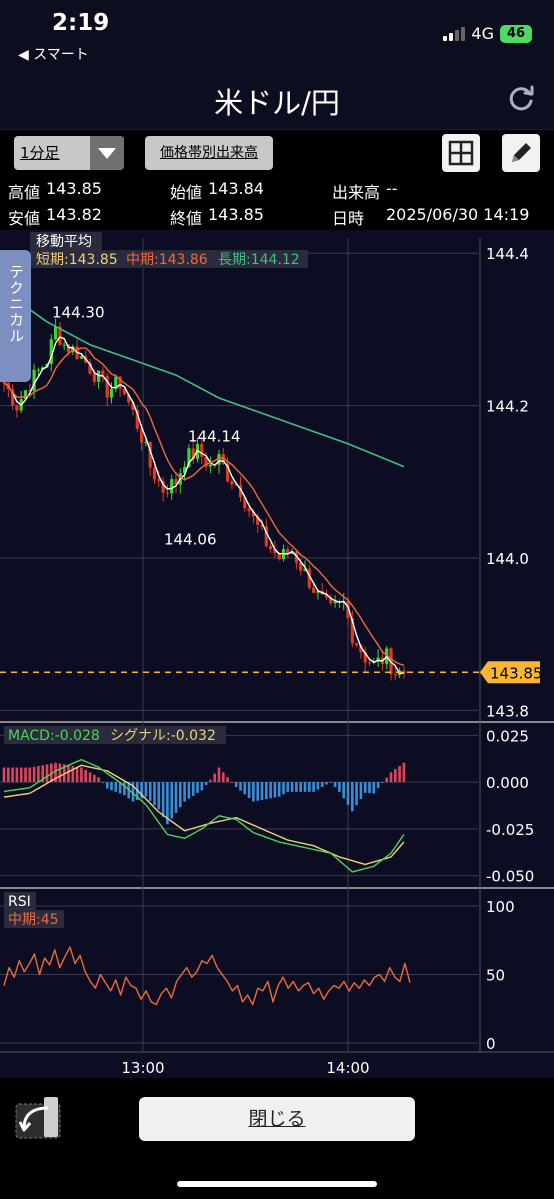 The width and height of the screenshot is (554, 1199). I want to click on status-time: 2:19, so click(81, 23).